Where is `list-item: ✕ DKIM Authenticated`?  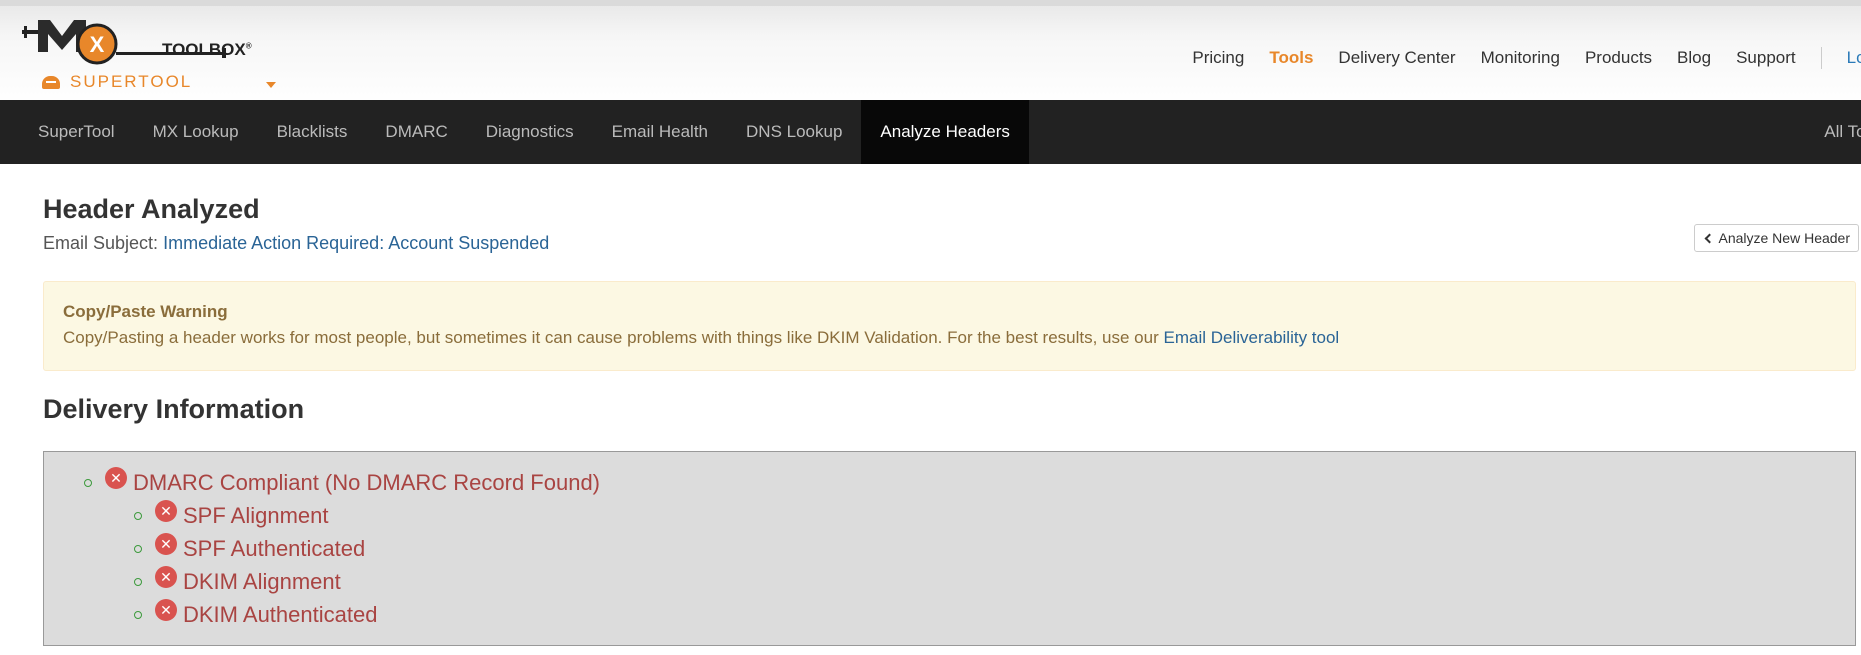
list-item: ✕ DKIM Authenticated is located at coordinates (949, 614).